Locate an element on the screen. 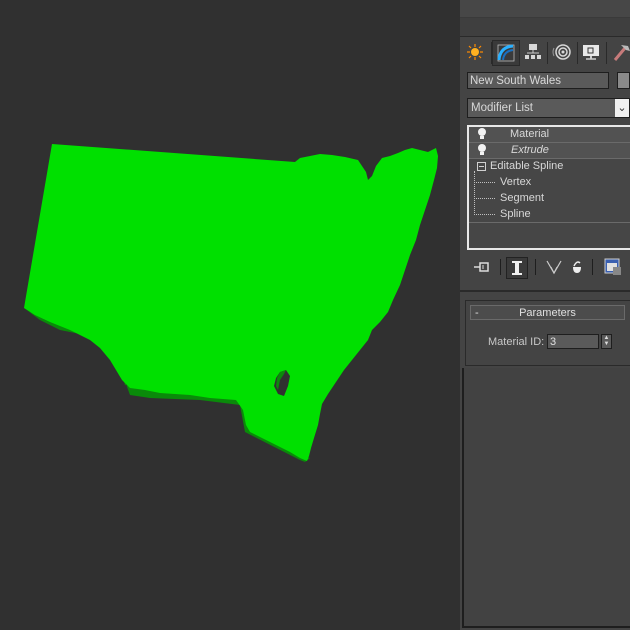 The image size is (630, 630). configure-icon is located at coordinates (612, 266).